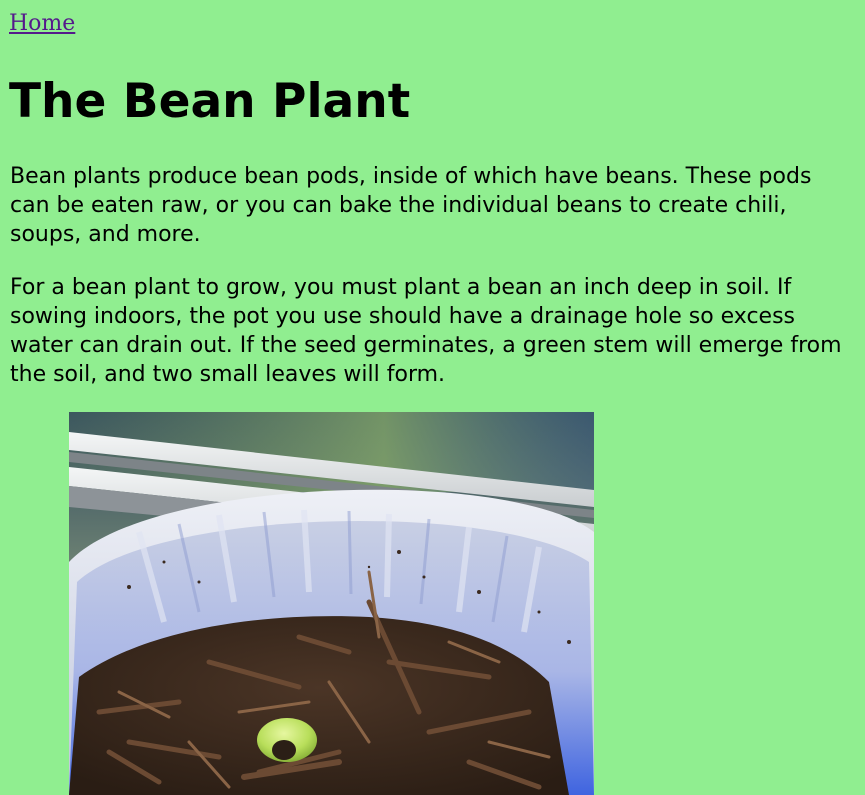 The width and height of the screenshot is (865, 795). Describe the element at coordinates (42, 24) in the screenshot. I see `home-link: Home` at that location.